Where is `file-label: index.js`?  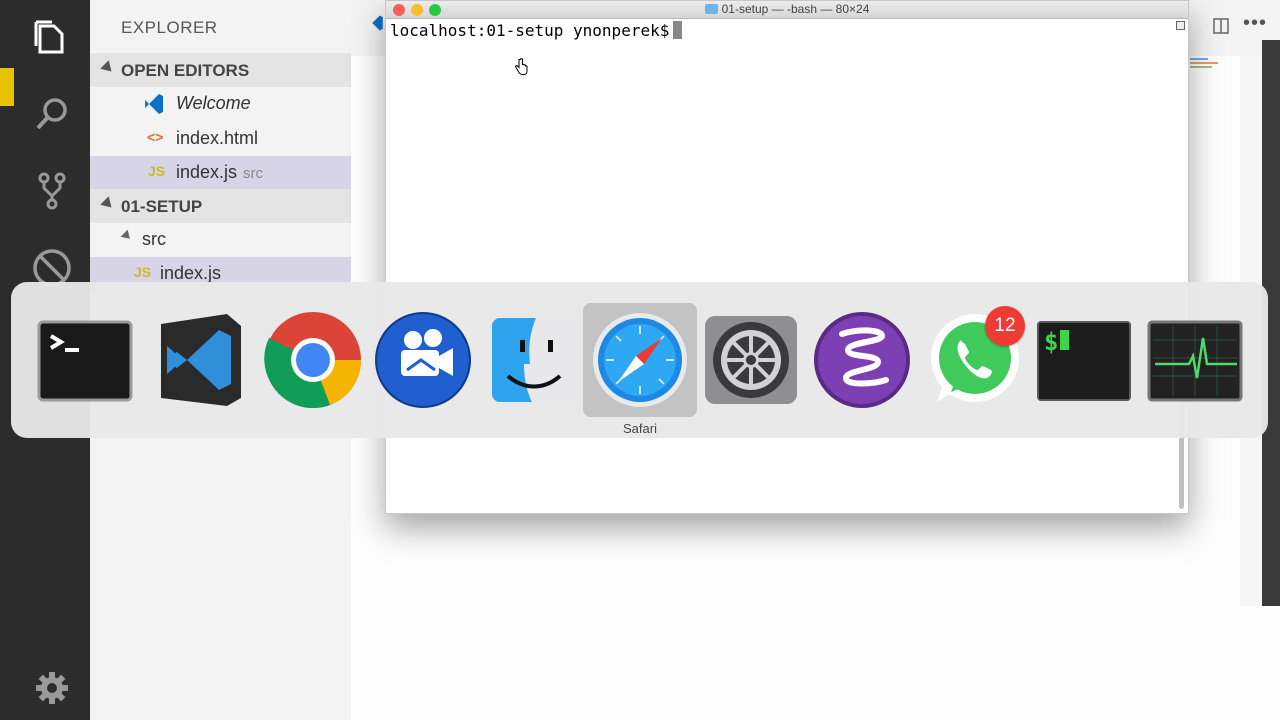 file-label: index.js is located at coordinates (207, 172).